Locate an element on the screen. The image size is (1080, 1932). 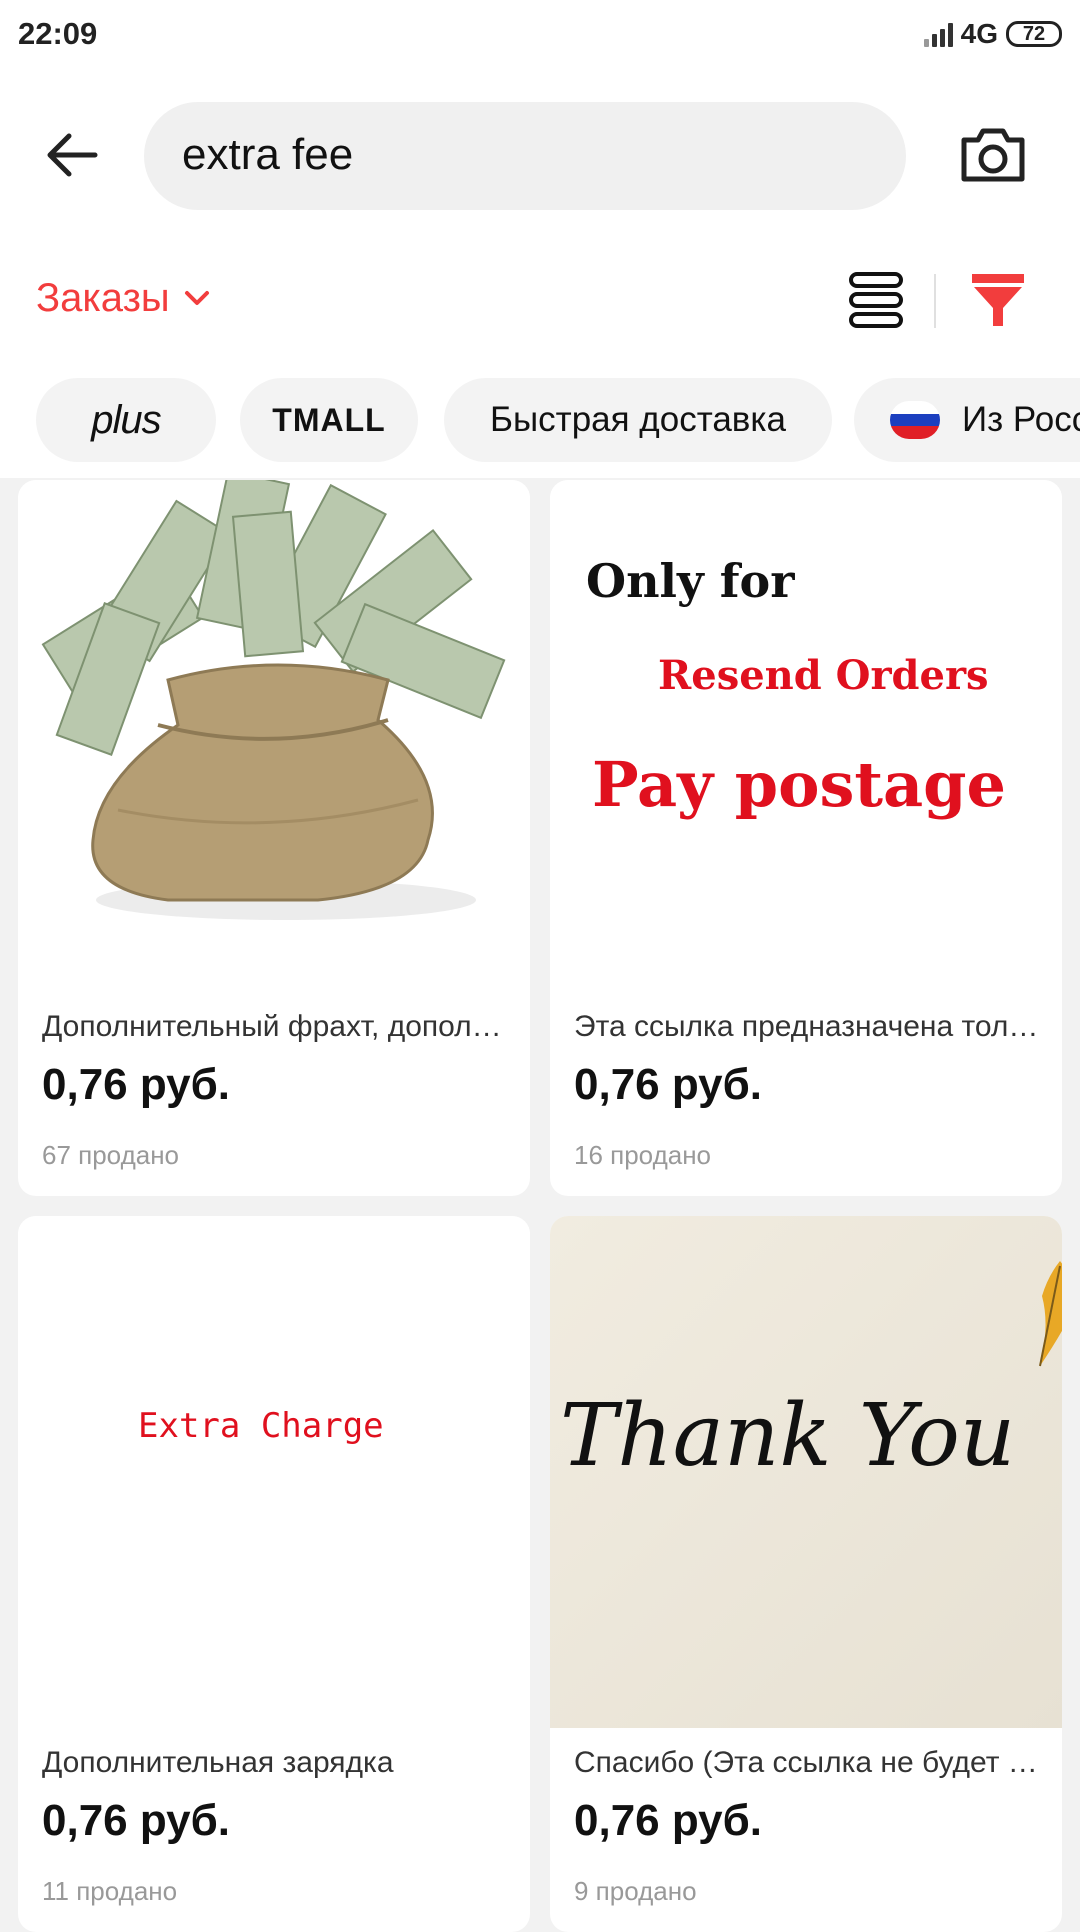
chip-fast-delivery-label: Быстрая доставка is located at coordinates (638, 419).